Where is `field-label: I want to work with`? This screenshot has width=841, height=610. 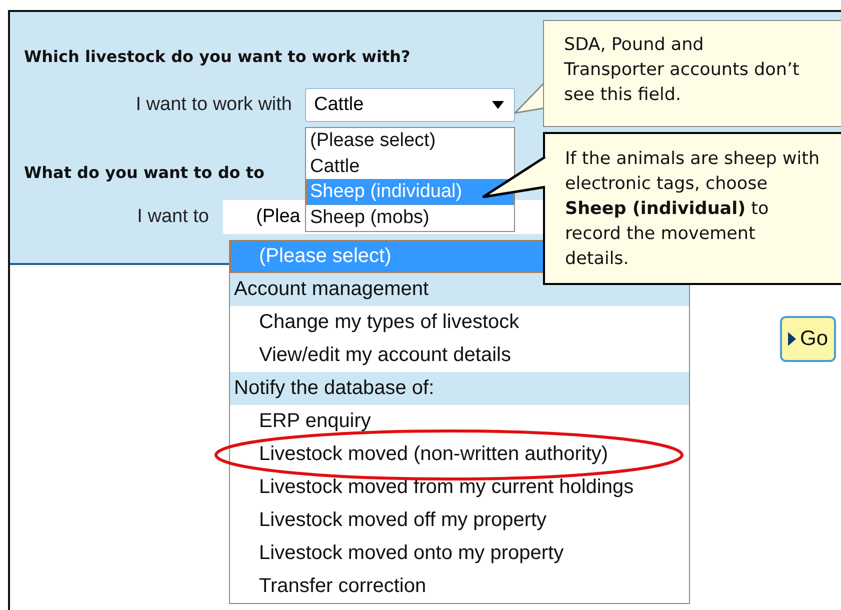
field-label: I want to work with is located at coordinates (213, 105).